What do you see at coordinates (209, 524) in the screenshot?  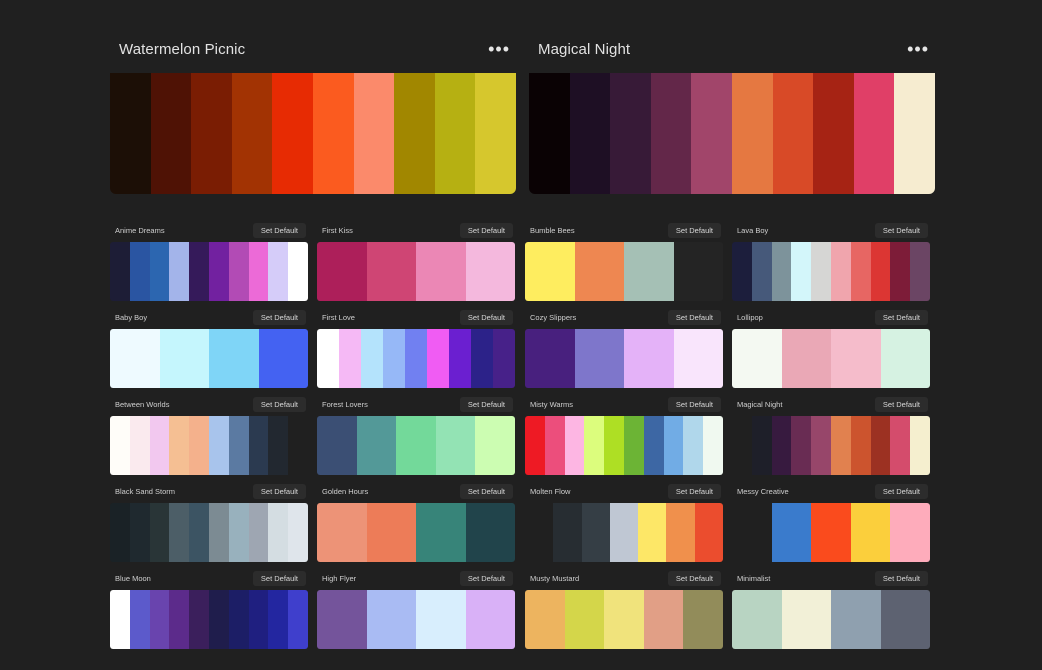 I see `palette-tile: Black Sand Storm Set Default` at bounding box center [209, 524].